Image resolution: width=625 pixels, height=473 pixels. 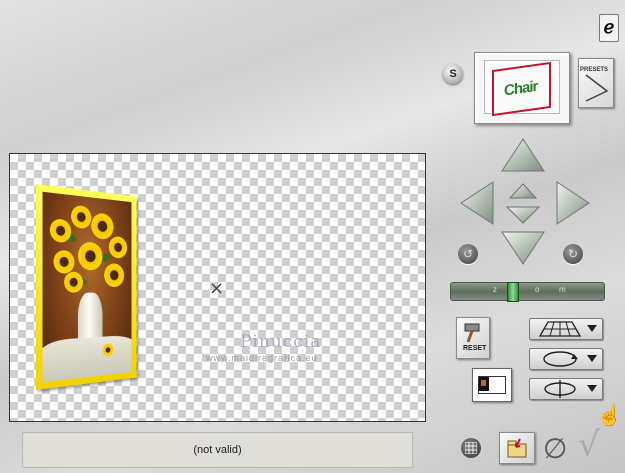 I want to click on arrow-up-icon, so click(x=523, y=155).